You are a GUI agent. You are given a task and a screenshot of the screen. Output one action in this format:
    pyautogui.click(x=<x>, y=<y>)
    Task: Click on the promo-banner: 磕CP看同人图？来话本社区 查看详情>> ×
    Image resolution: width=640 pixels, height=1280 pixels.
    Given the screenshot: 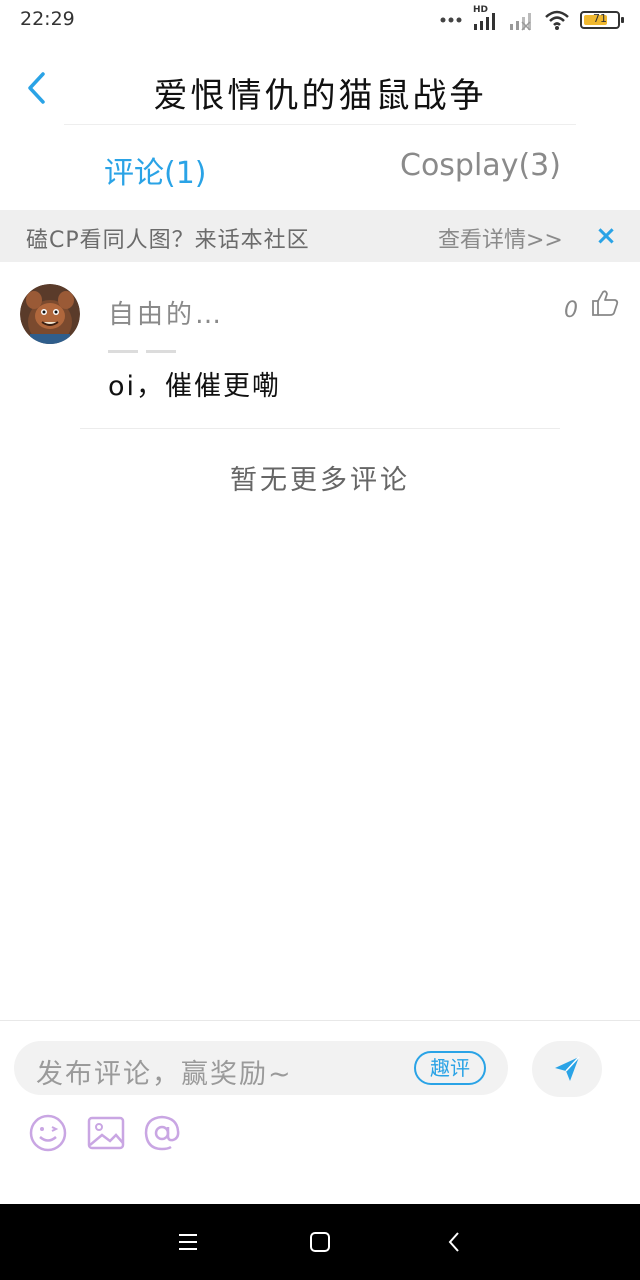 What is the action you would take?
    pyautogui.click(x=320, y=236)
    